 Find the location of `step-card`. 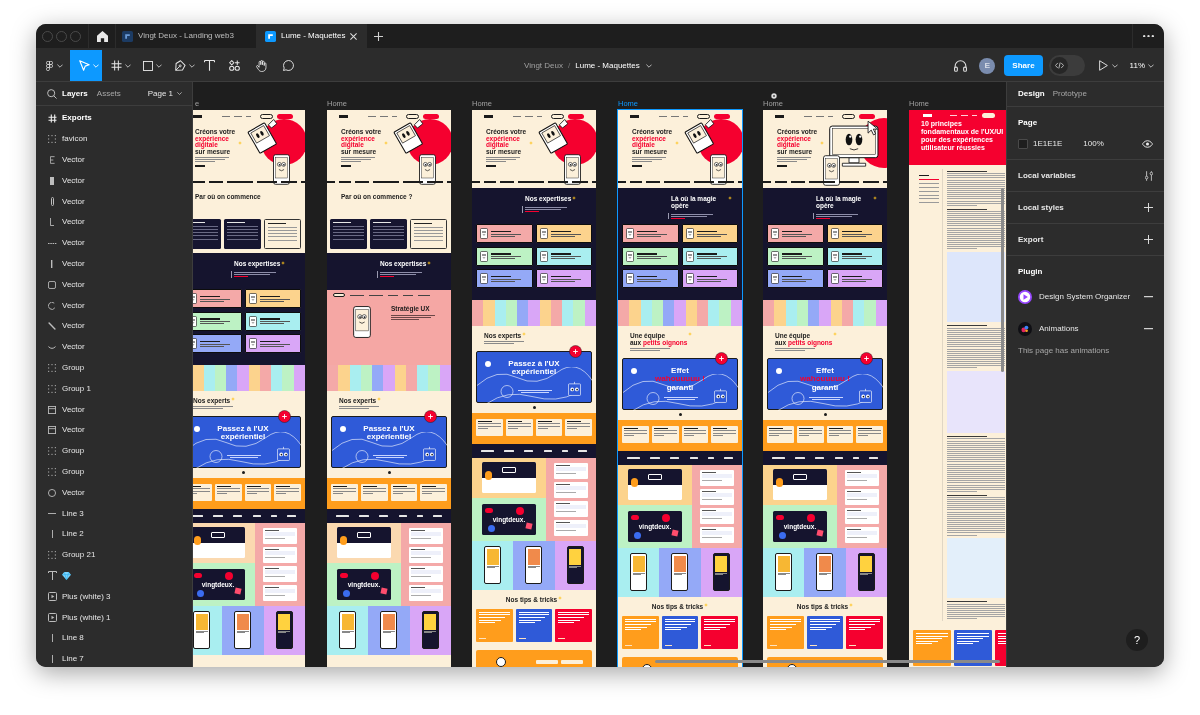

step-card is located at coordinates (242, 234).